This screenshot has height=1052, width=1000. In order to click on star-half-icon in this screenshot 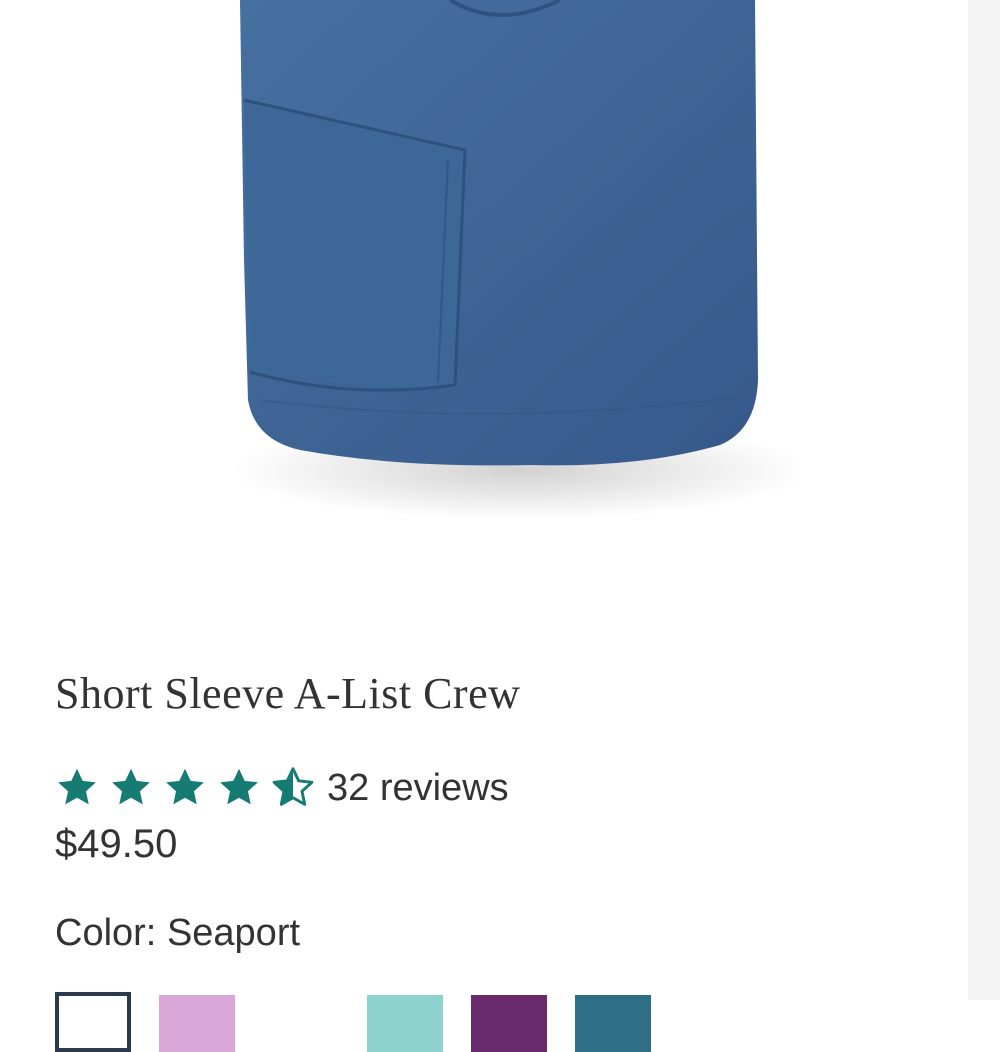, I will do `click(293, 788)`.